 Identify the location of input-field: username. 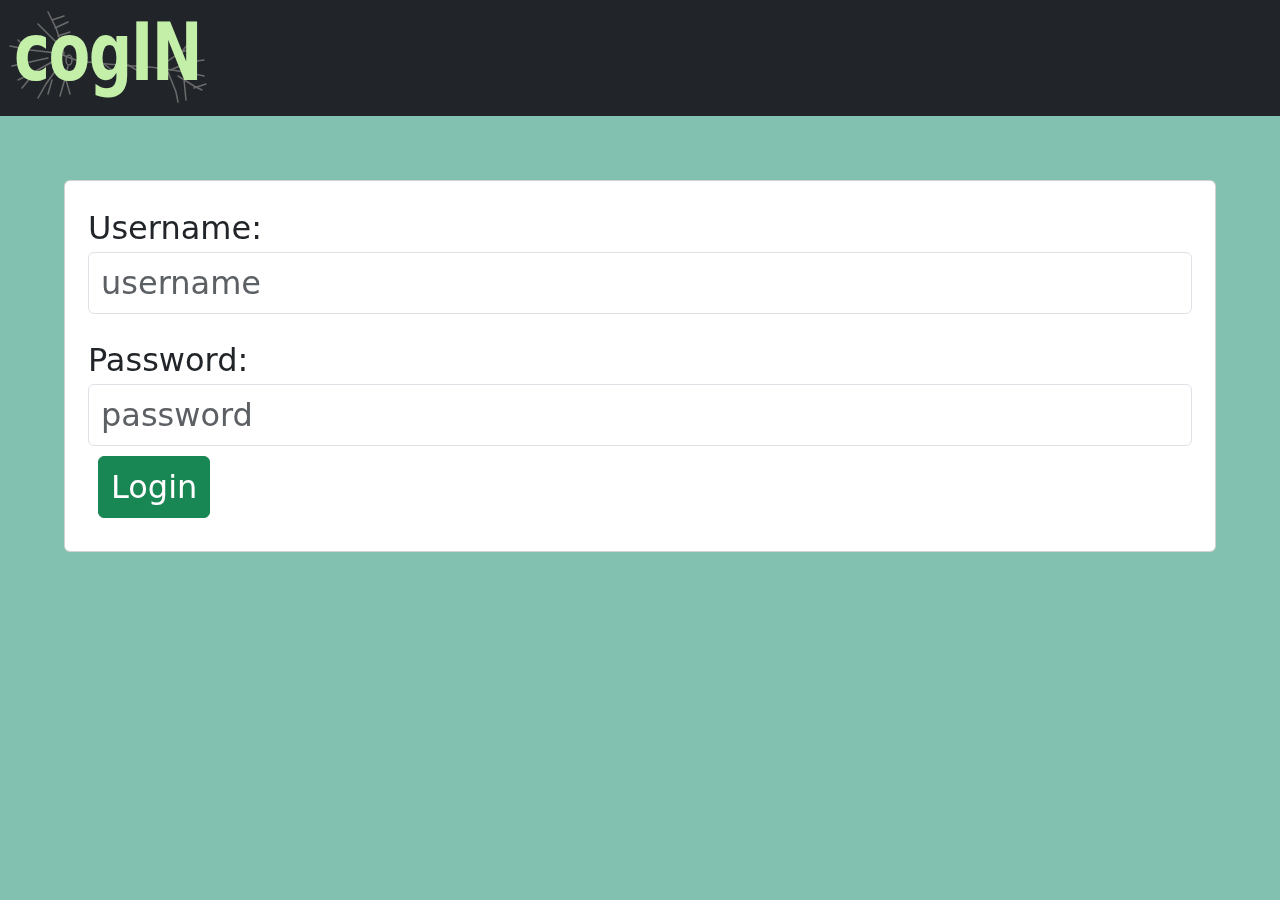
(640, 283).